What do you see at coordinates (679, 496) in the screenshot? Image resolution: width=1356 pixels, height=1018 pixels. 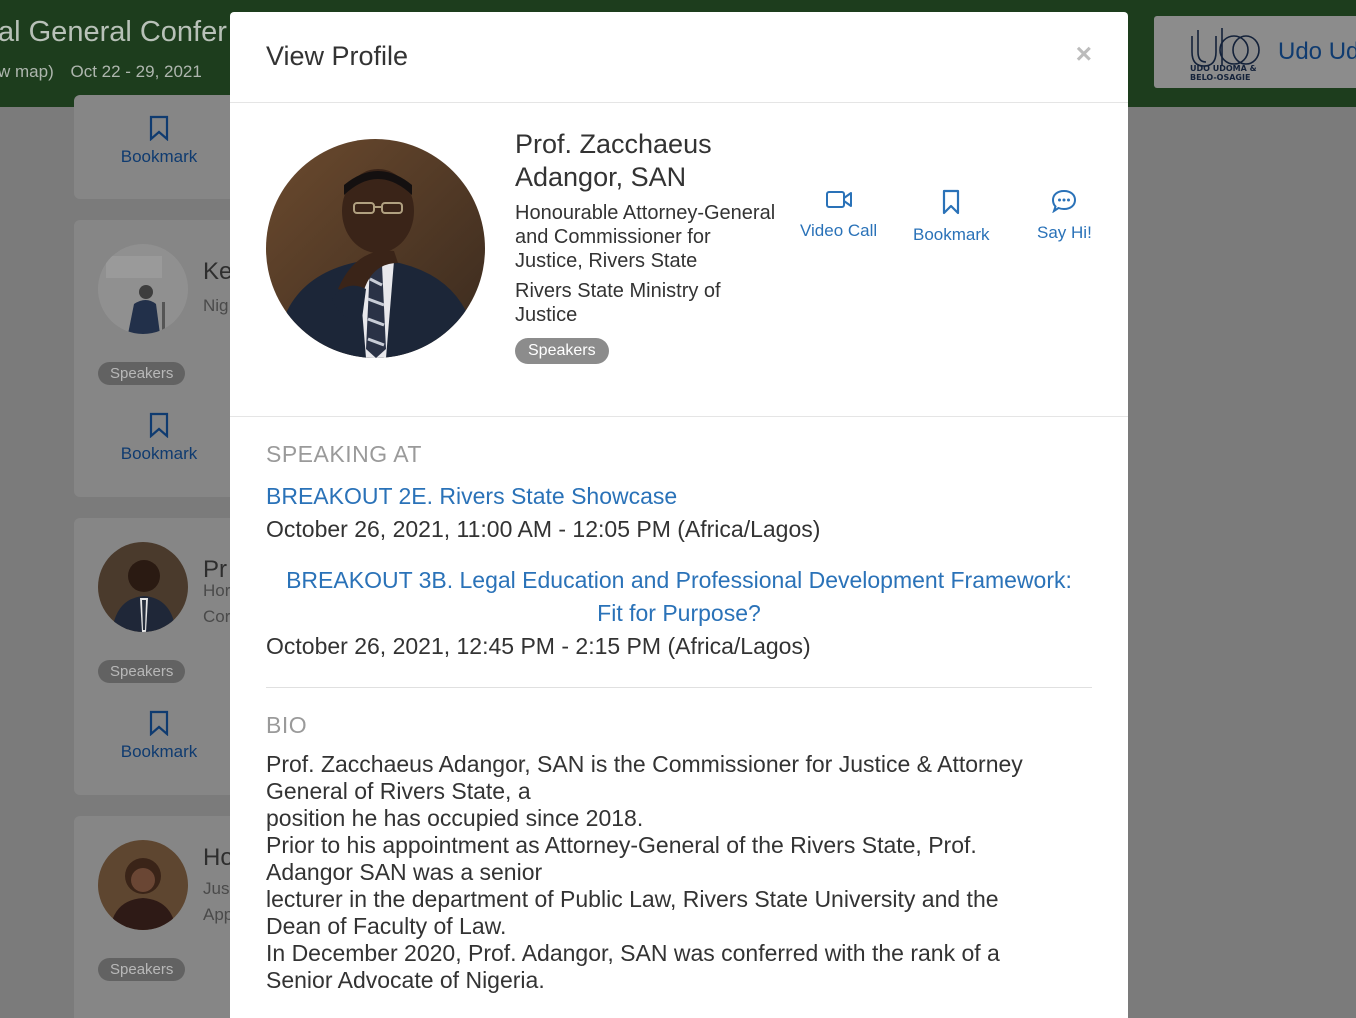 I see `session-link: BREAKOUT 2E. Rivers State Showcase` at bounding box center [679, 496].